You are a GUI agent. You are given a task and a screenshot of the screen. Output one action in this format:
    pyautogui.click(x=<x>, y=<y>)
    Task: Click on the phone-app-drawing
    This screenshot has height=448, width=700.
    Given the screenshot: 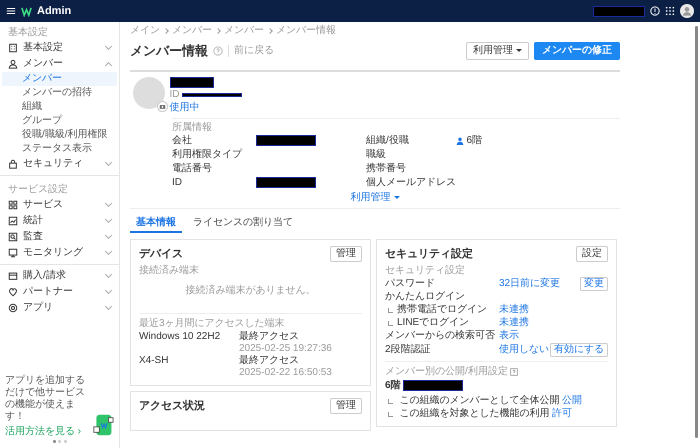 What is the action you would take?
    pyautogui.click(x=103, y=425)
    